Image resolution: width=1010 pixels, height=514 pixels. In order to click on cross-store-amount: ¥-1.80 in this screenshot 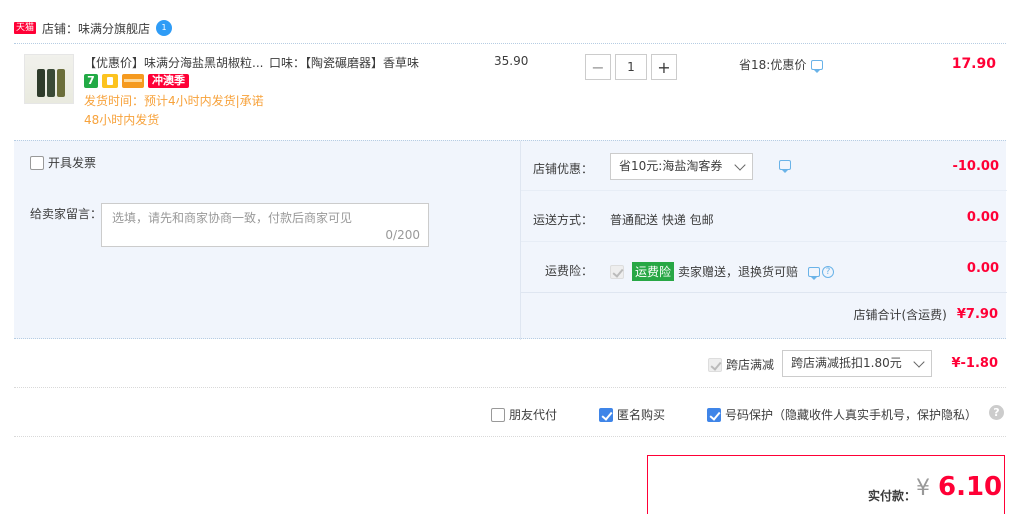, I will do `click(974, 363)`.